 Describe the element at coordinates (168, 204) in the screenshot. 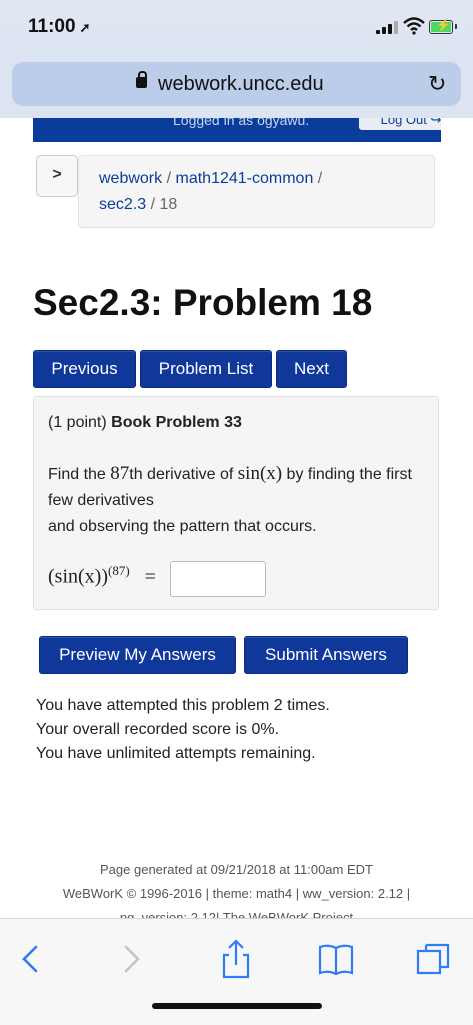

I see `breadcrumb-current: 18` at that location.